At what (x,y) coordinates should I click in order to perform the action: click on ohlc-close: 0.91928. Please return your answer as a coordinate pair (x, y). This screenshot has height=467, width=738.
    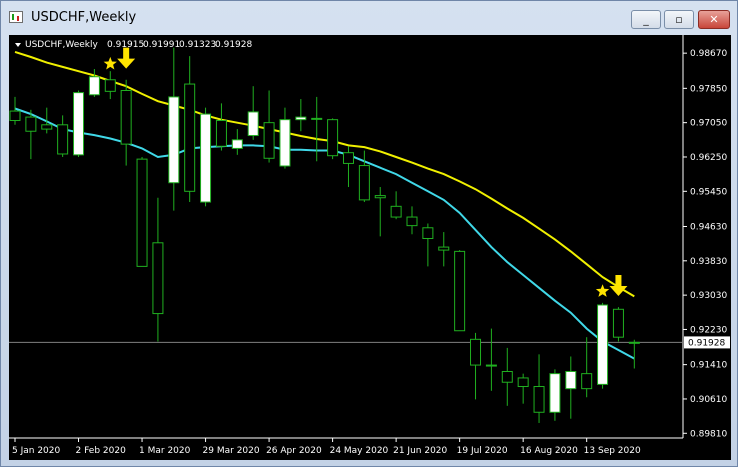
    Looking at the image, I should click on (233, 45).